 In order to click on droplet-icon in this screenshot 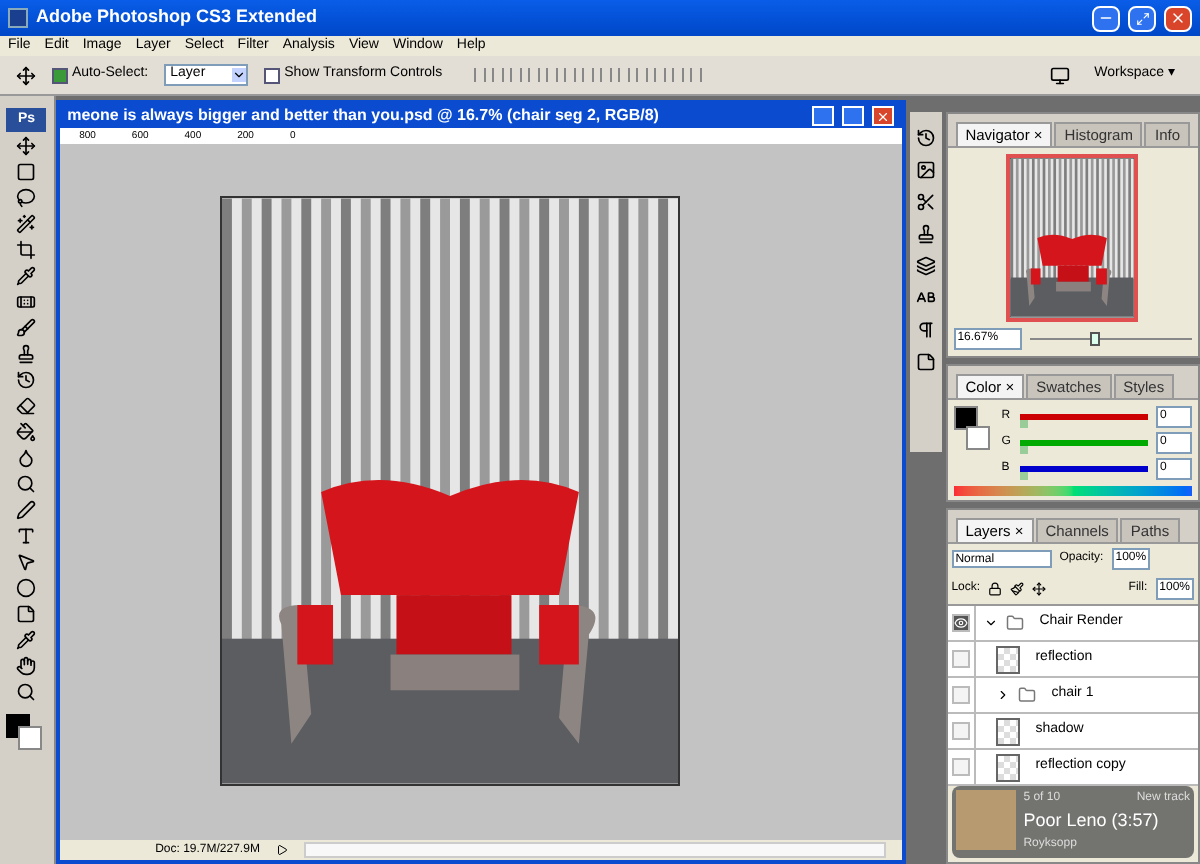, I will do `click(26, 458)`.